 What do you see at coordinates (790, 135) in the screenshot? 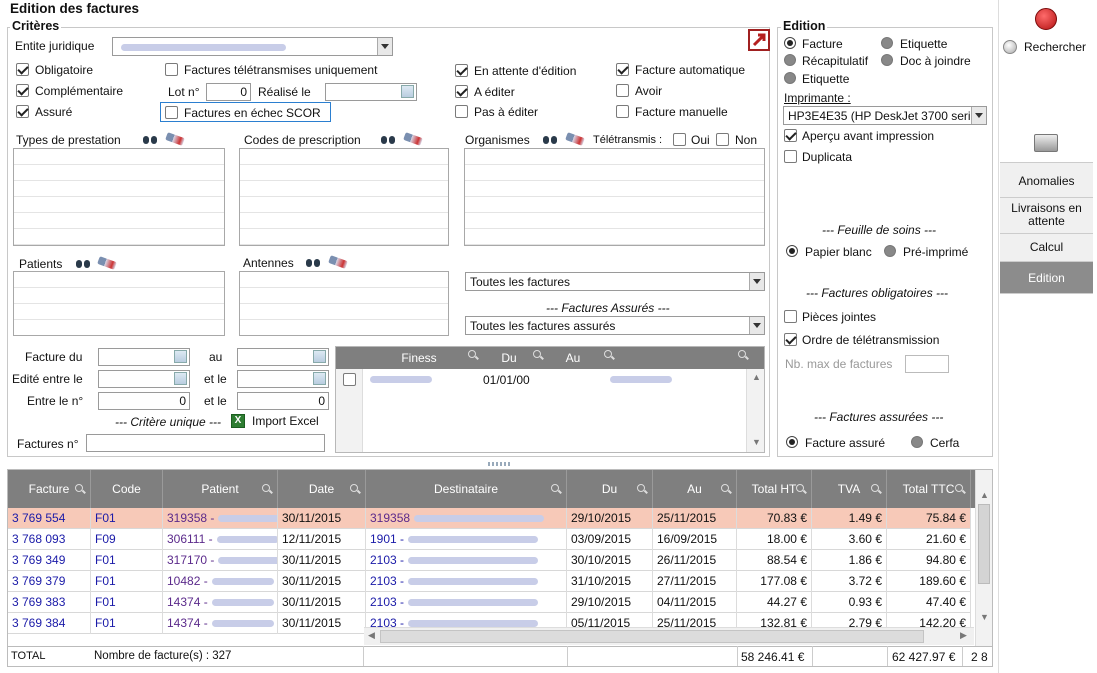
I see `apercu-checkbox` at bounding box center [790, 135].